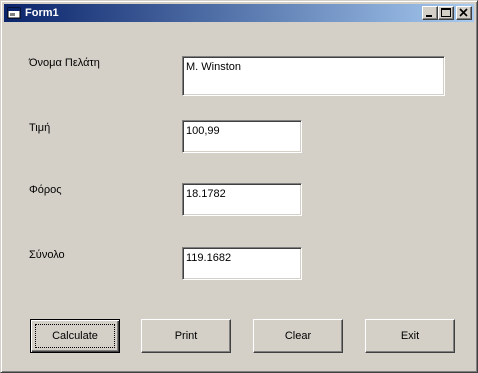  I want to click on close-button, so click(464, 13).